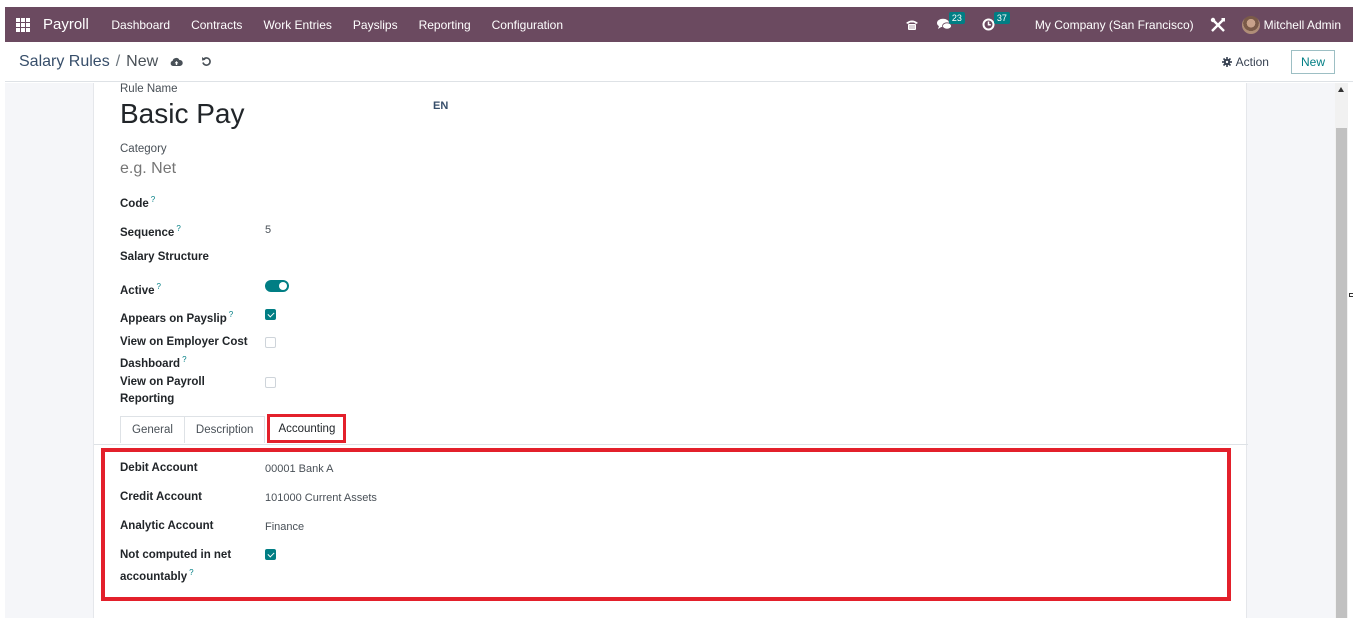 The height and width of the screenshot is (618, 1353). What do you see at coordinates (149, 89) in the screenshot?
I see `rule-name-label: Rule Name` at bounding box center [149, 89].